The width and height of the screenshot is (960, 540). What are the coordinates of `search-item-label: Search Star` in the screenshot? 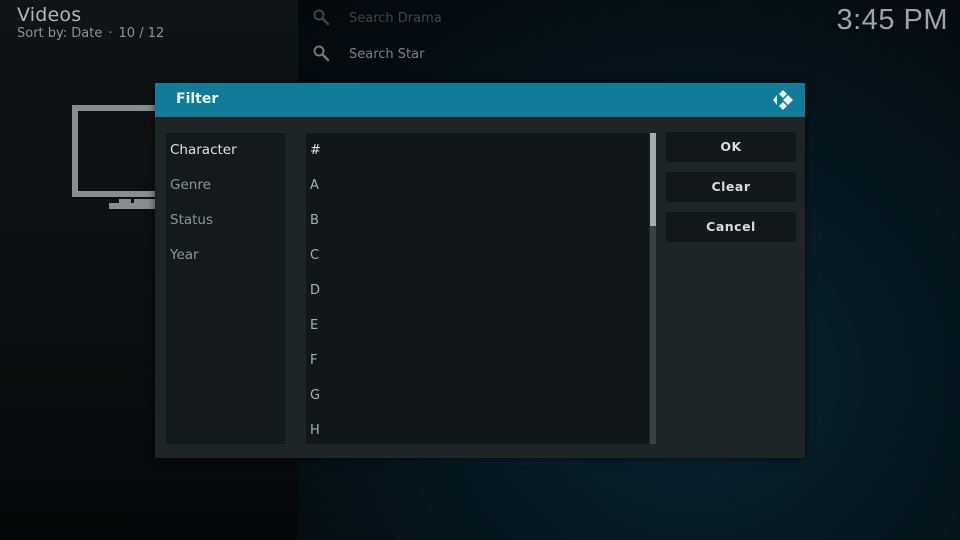 It's located at (387, 54).